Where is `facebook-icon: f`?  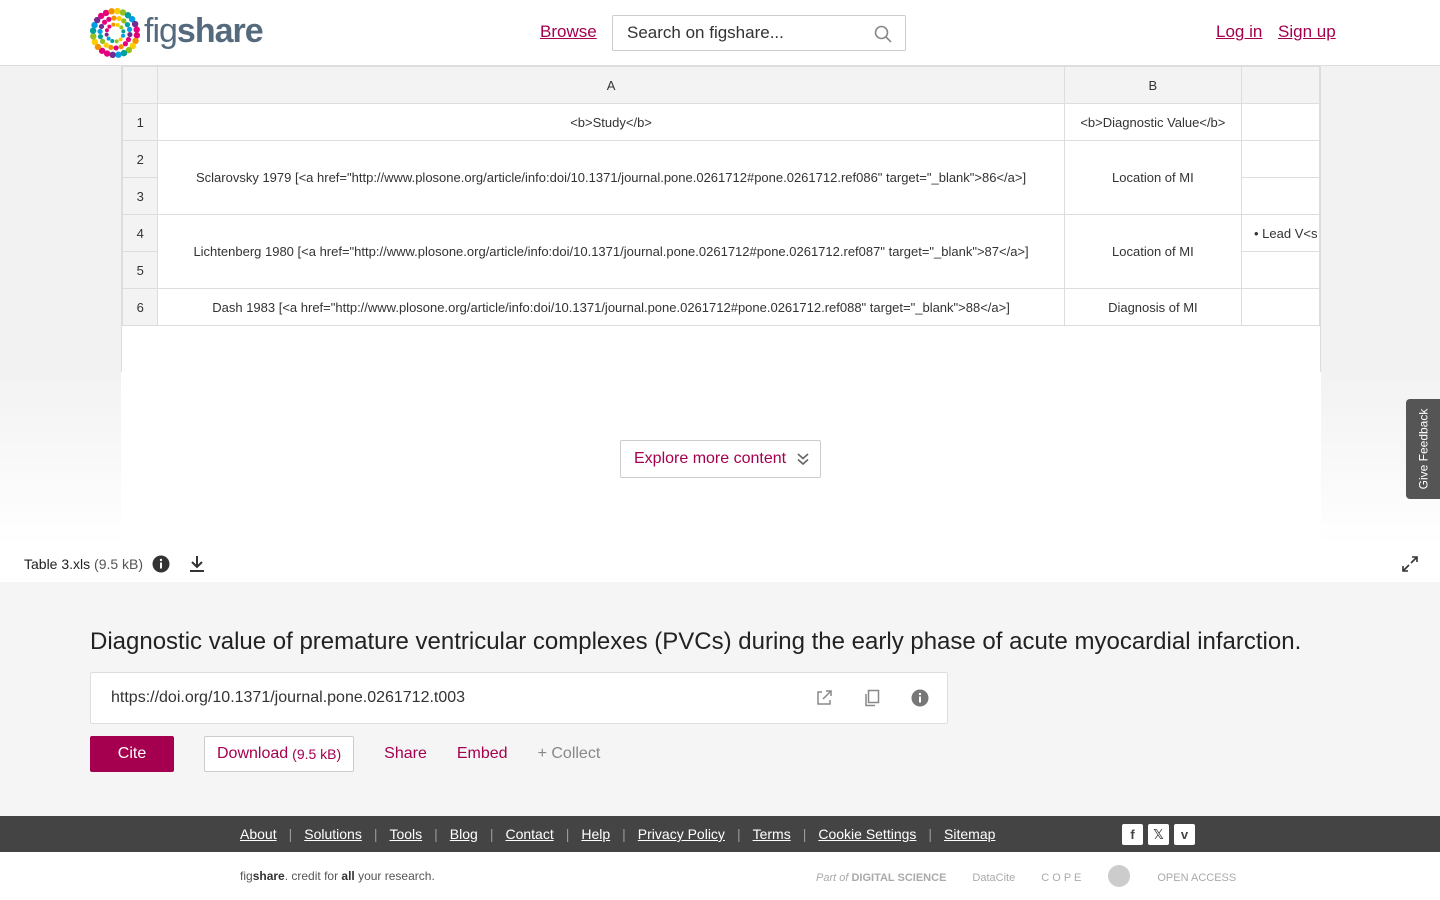 facebook-icon: f is located at coordinates (1132, 834).